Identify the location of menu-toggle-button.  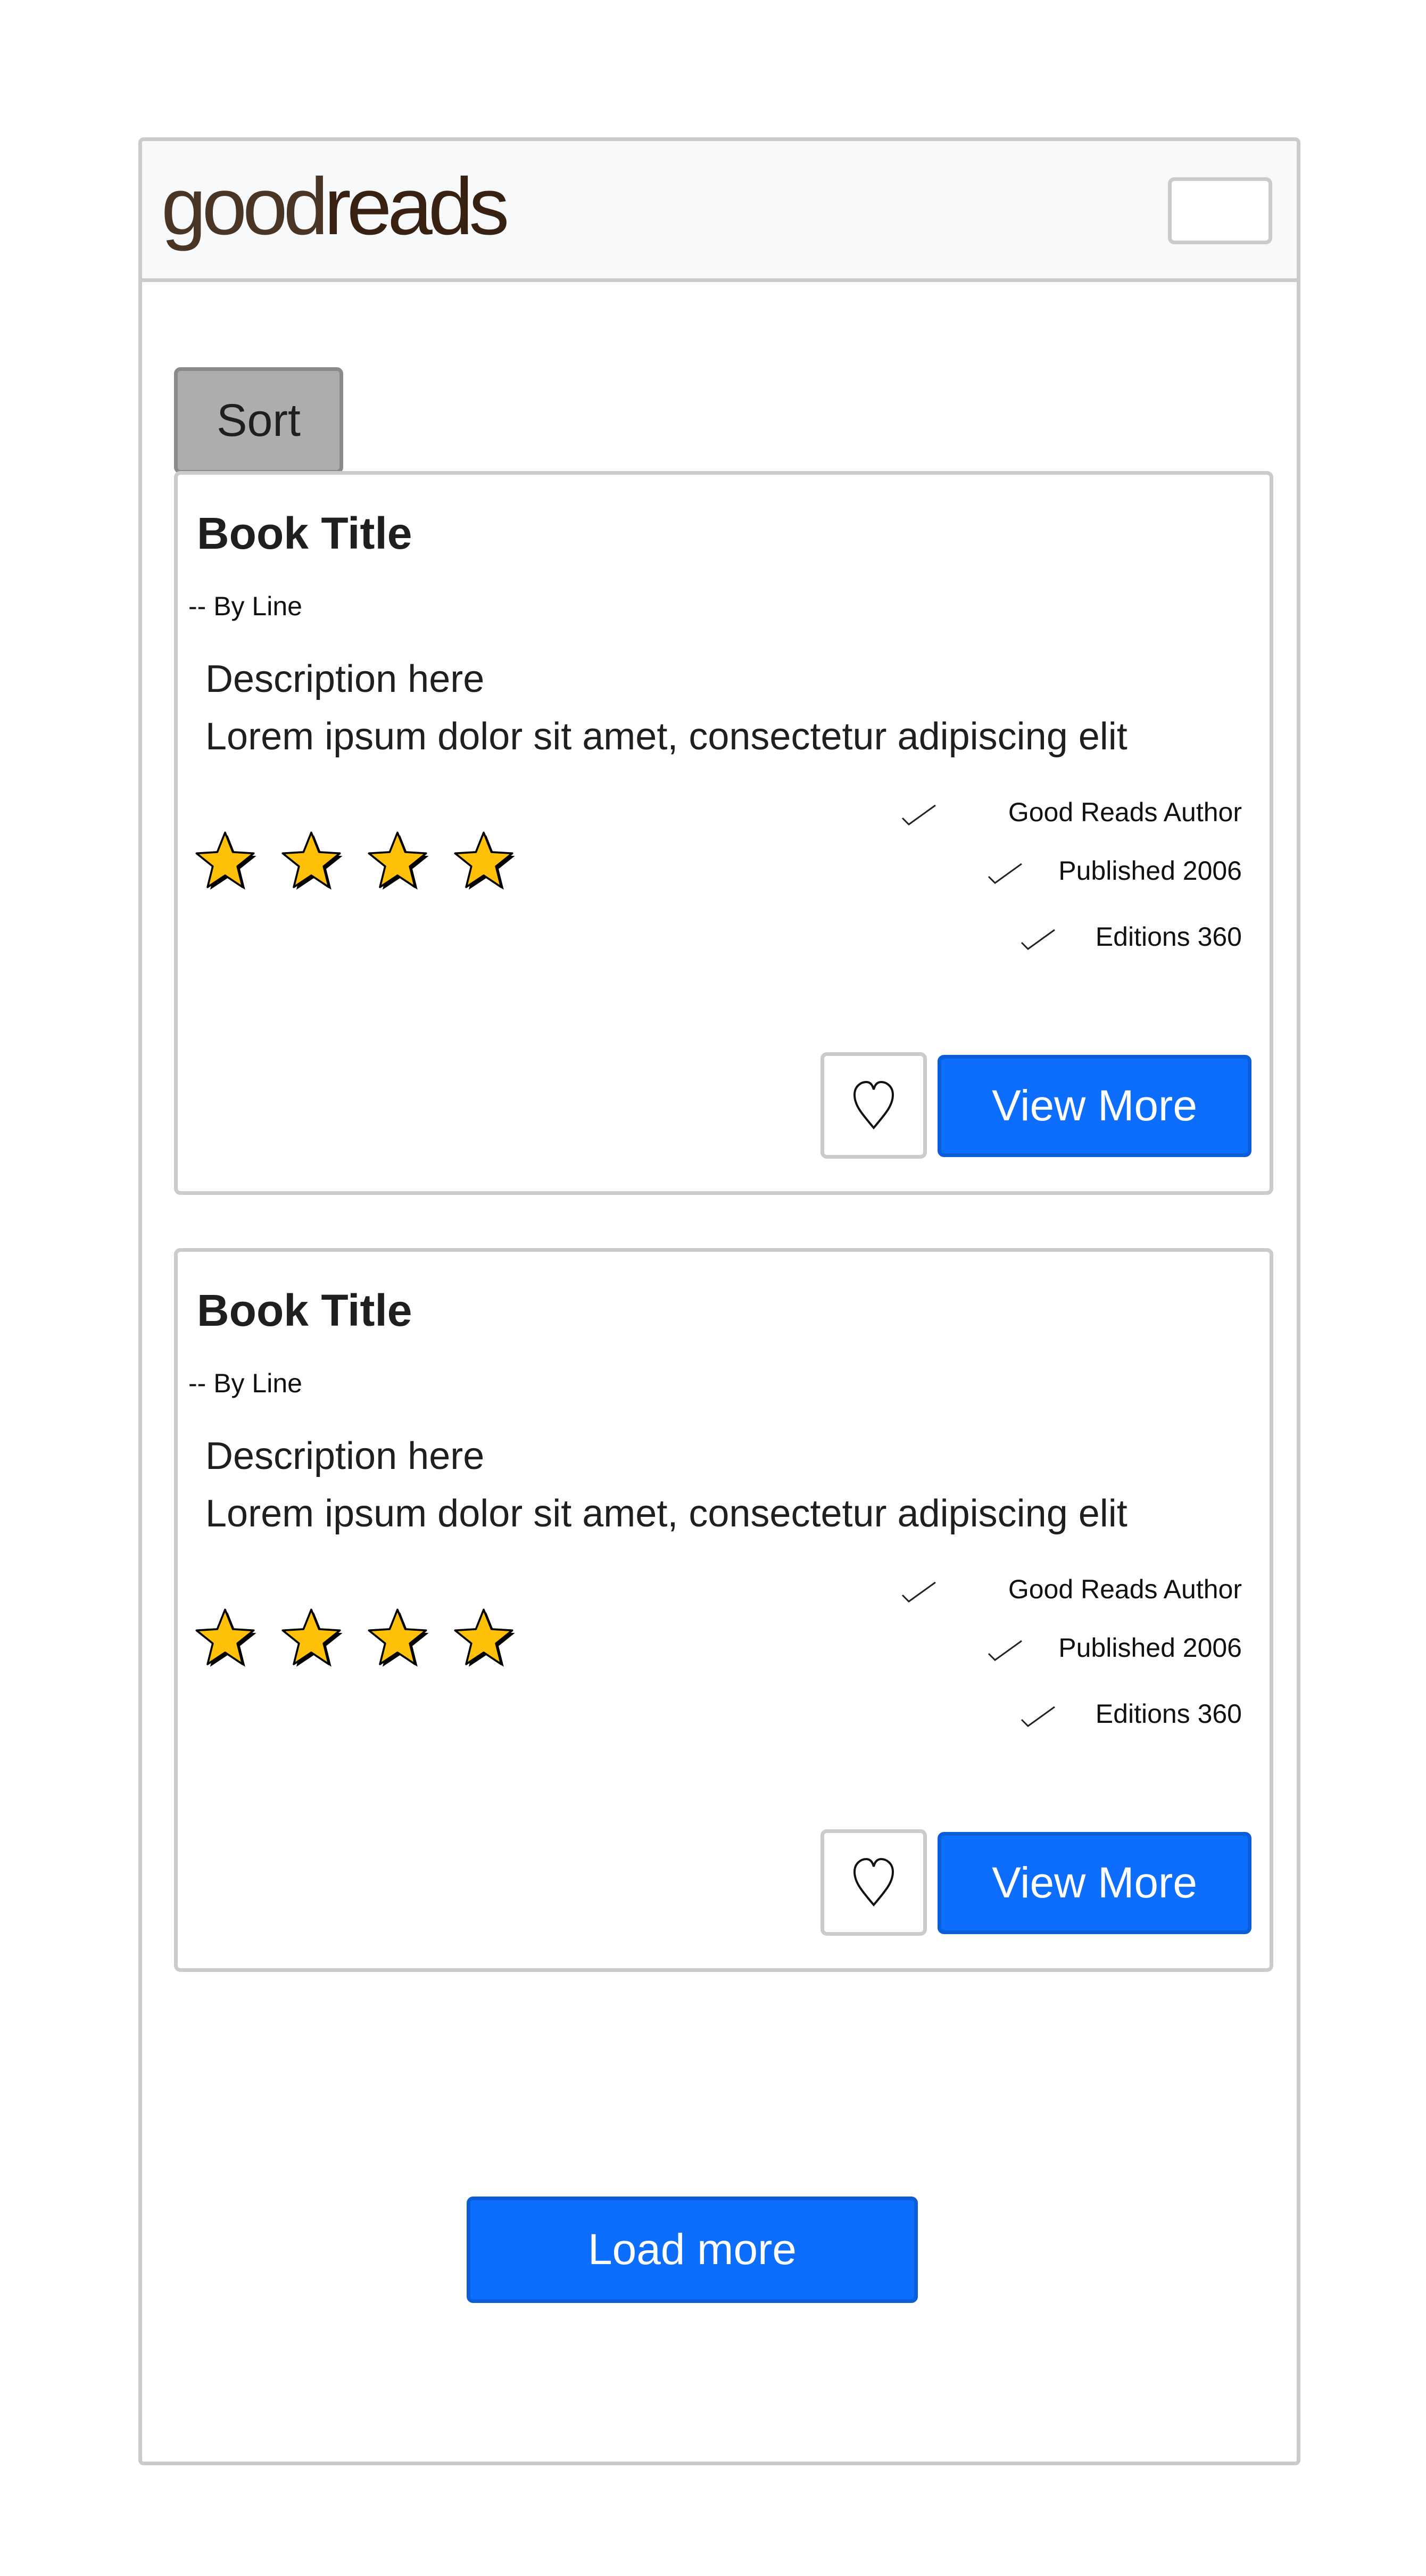
(1220, 210).